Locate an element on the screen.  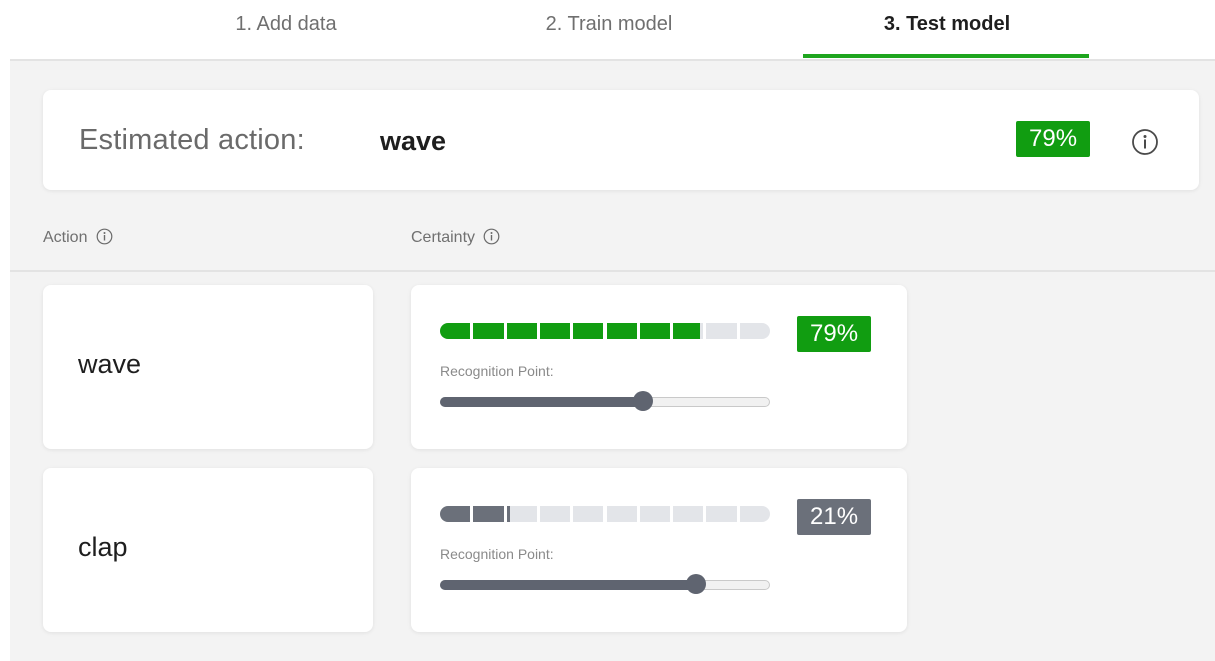
tabs-divider is located at coordinates (612, 60).